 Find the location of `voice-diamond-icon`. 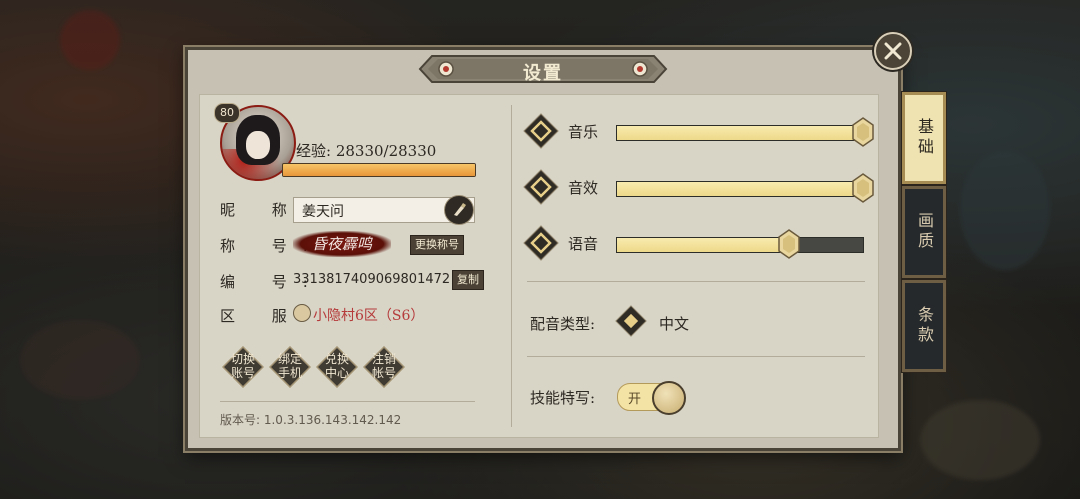

voice-diamond-icon is located at coordinates (541, 243).